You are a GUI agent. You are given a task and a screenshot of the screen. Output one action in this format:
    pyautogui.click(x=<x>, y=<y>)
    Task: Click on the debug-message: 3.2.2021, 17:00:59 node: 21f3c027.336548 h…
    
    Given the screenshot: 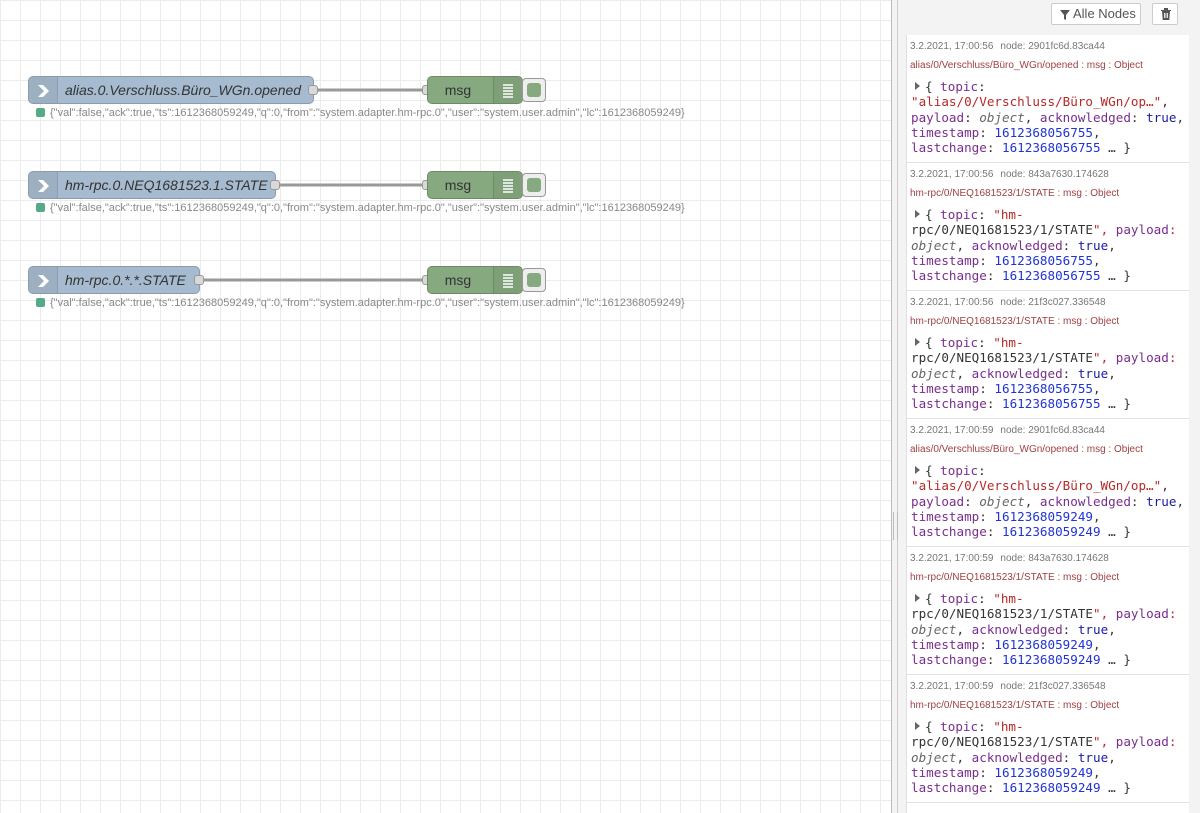 What is the action you would take?
    pyautogui.click(x=1048, y=739)
    